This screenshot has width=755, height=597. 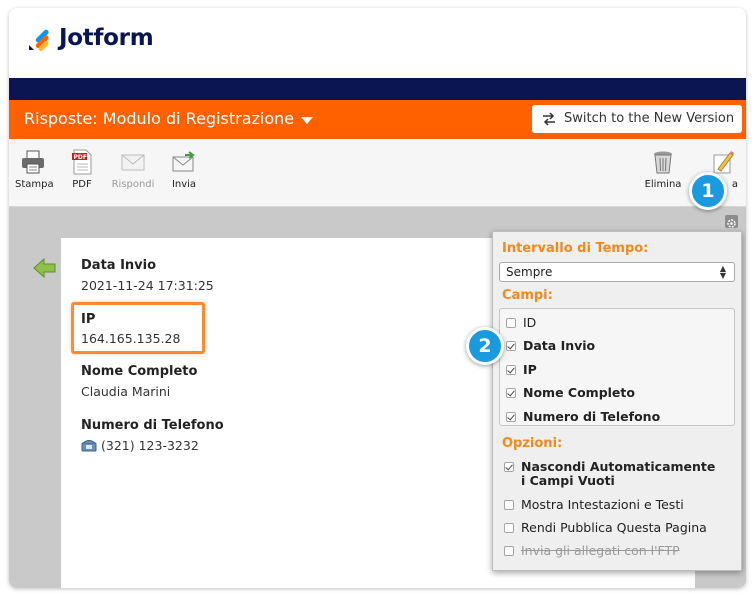 What do you see at coordinates (106, 38) in the screenshot?
I see `logo-text: Jotform` at bounding box center [106, 38].